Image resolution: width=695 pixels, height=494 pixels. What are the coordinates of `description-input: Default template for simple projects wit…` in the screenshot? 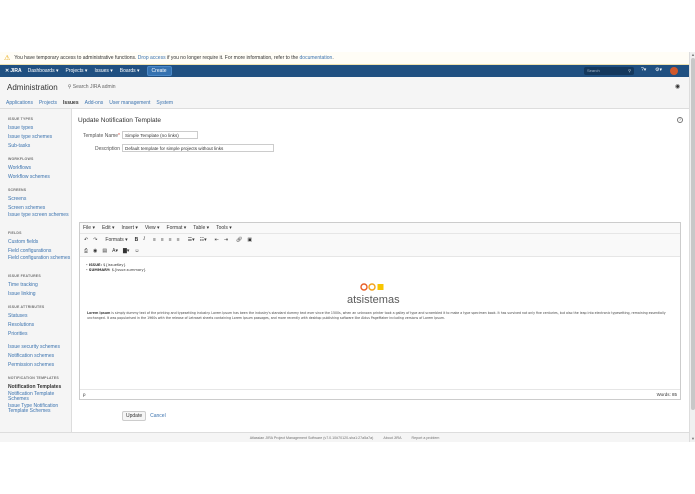 It's located at (198, 148).